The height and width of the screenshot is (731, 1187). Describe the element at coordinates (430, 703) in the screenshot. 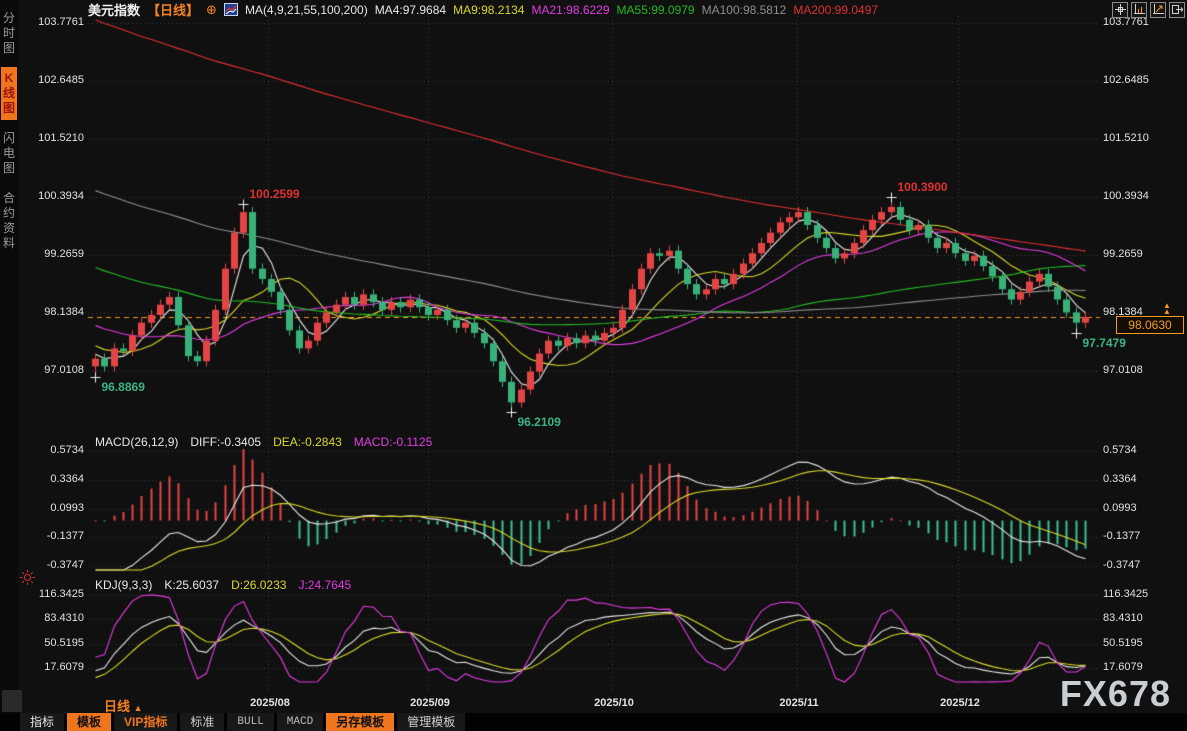

I see `xaxis-date-label: 2025/09` at that location.